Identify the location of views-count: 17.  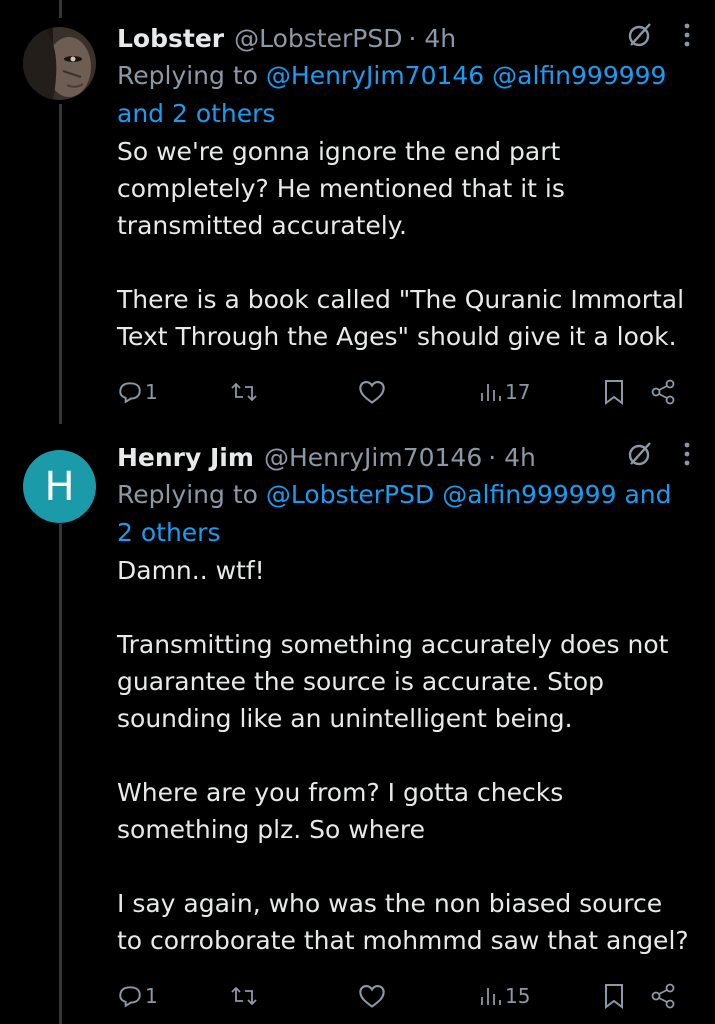
(518, 392).